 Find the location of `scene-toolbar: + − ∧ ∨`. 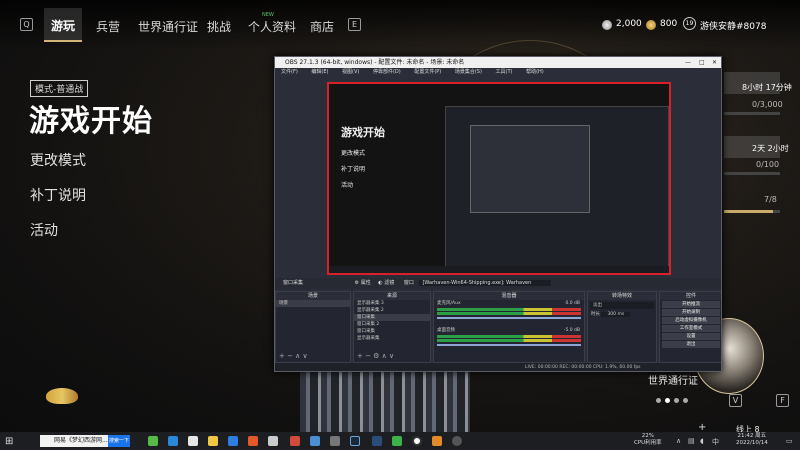

scene-toolbar: + − ∧ ∨ is located at coordinates (293, 356).